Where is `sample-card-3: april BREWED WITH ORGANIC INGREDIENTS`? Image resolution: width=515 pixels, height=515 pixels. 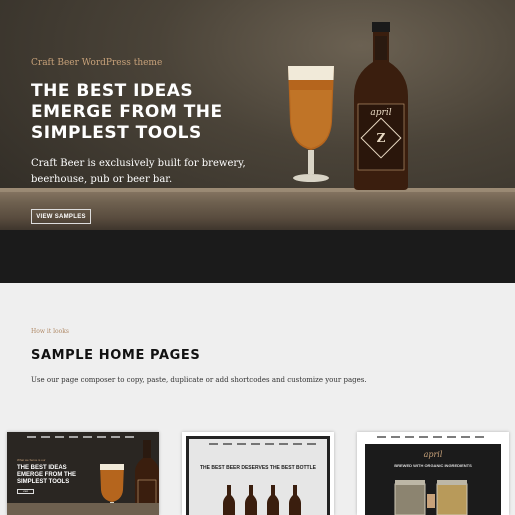
sample-card-3: april BREWED WITH ORGANIC INGREDIENTS is located at coordinates (433, 473).